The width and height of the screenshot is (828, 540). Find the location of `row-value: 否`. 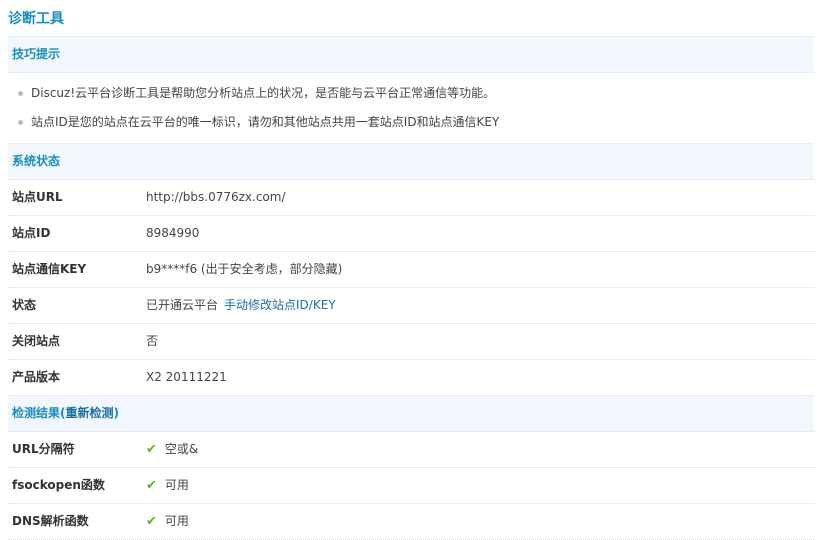

row-value: 否 is located at coordinates (152, 341).